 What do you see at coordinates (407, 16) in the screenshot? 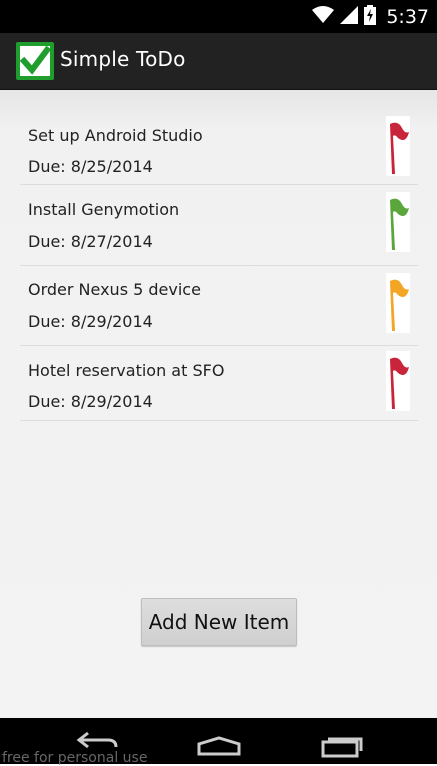
I see `status-time: 5:37` at bounding box center [407, 16].